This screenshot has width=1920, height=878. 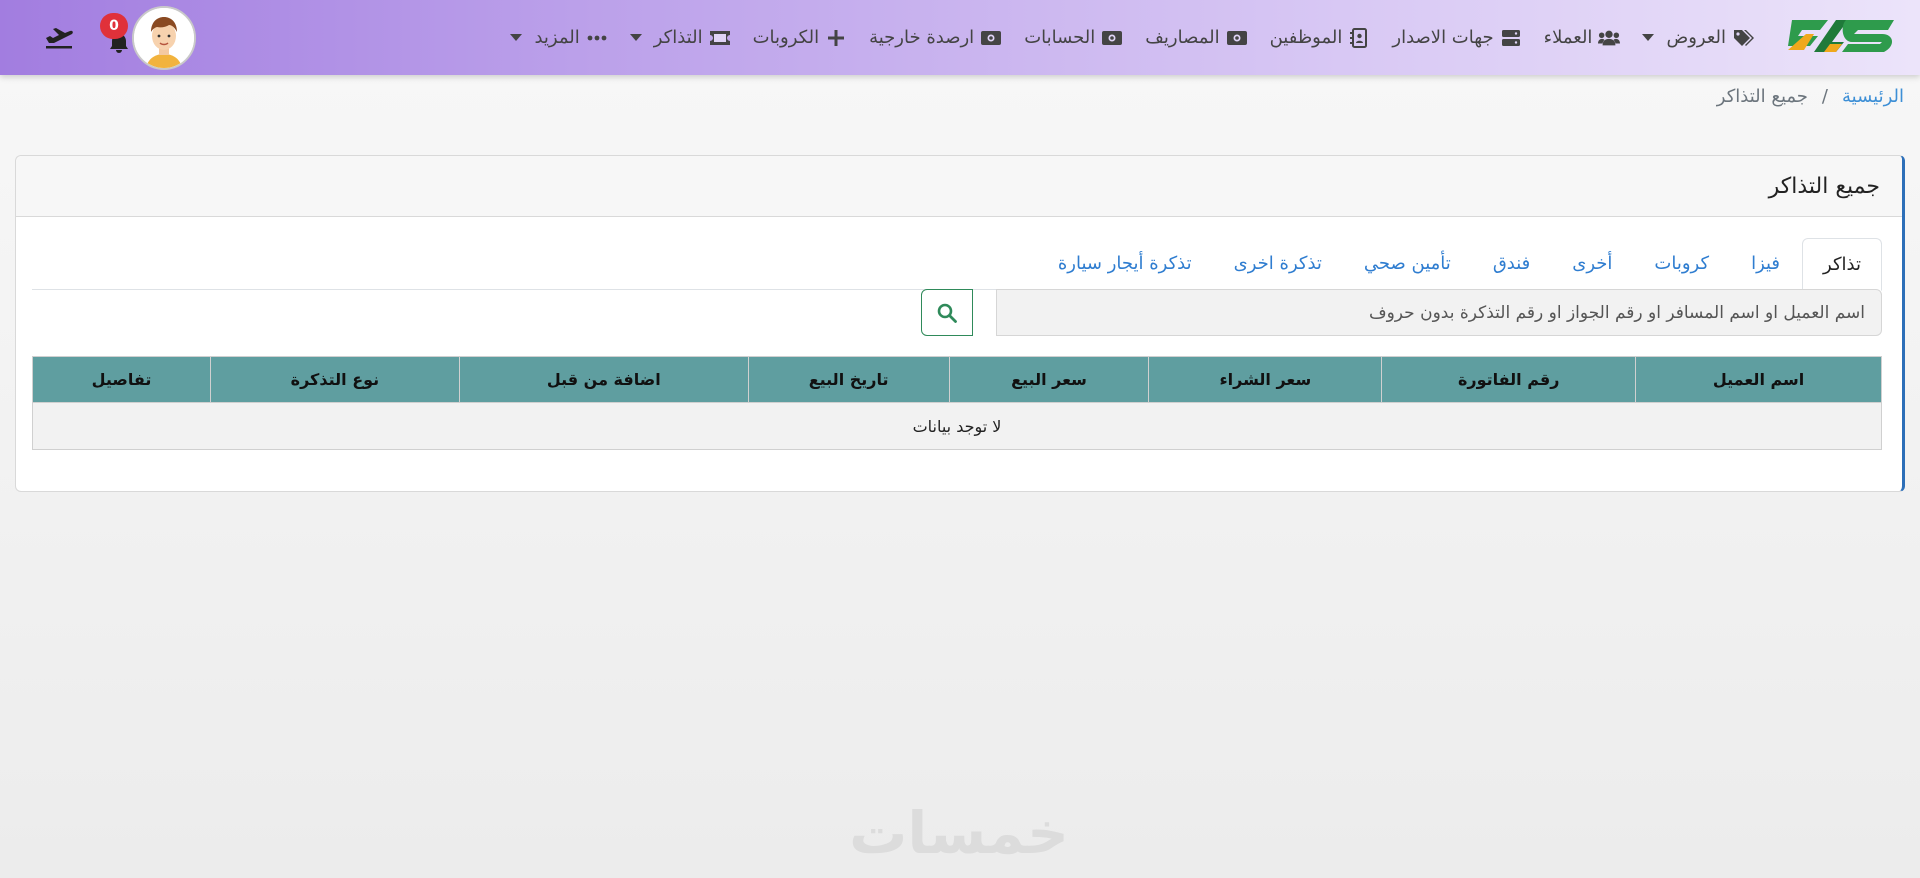 What do you see at coordinates (959, 186) in the screenshot?
I see `card-header: جميع التذاكر` at bounding box center [959, 186].